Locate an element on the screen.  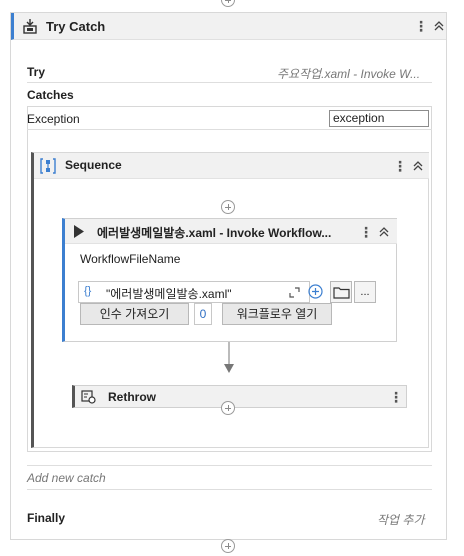
rethrow-activity: Rethrow ⋮ is located at coordinates (239, 396).